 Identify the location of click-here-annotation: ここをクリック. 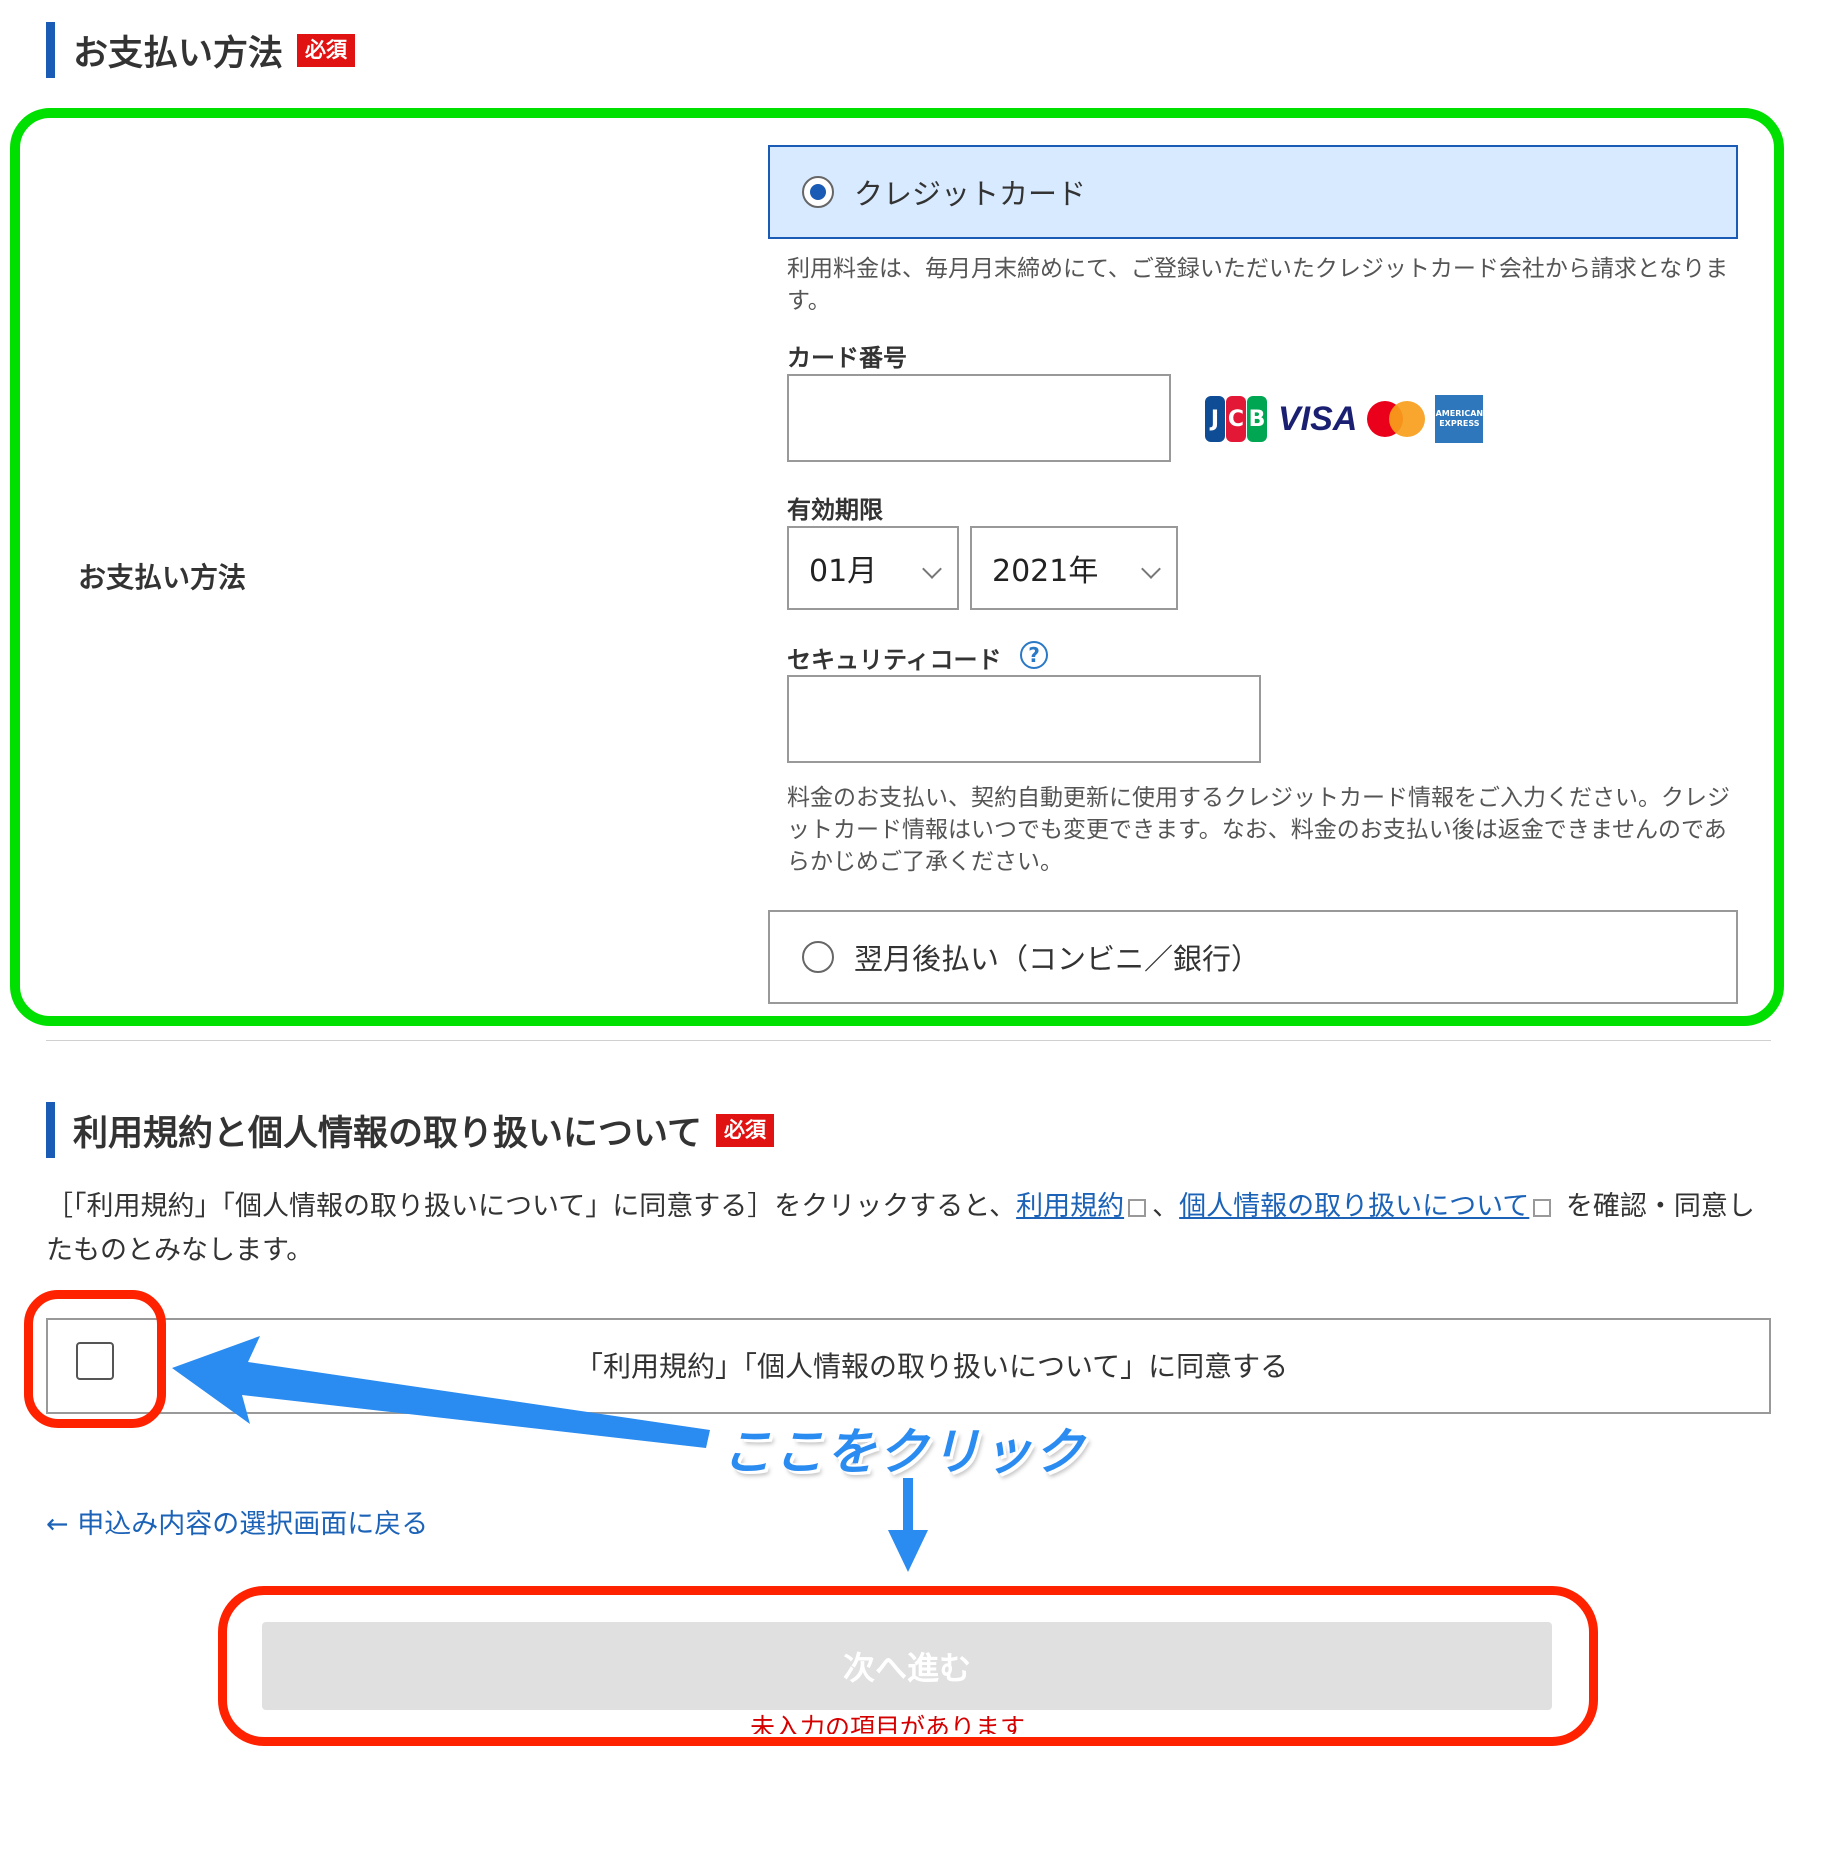
(904, 1452).